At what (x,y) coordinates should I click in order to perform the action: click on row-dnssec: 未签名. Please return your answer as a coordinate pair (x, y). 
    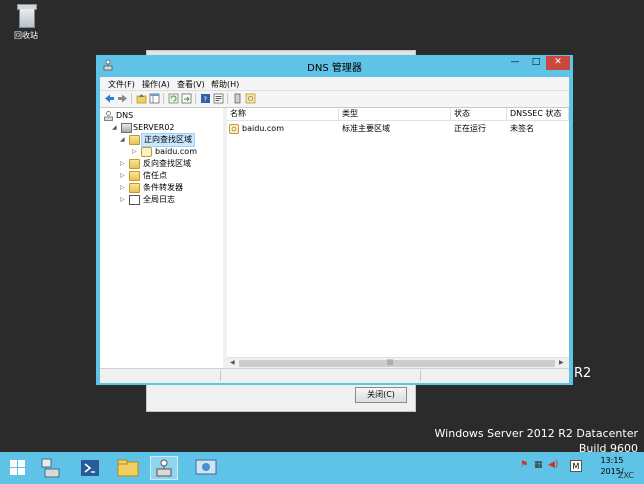
    Looking at the image, I should click on (522, 128).